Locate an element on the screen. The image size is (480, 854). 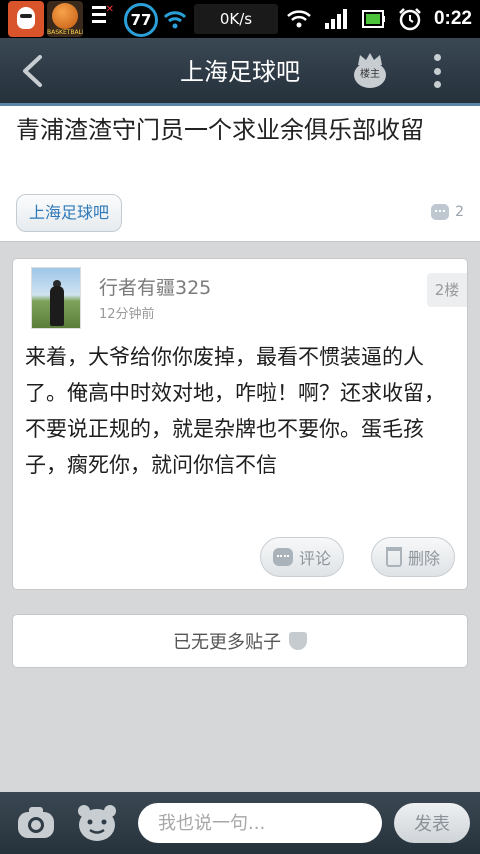
author-name: 行者有疆325 is located at coordinates (155, 286).